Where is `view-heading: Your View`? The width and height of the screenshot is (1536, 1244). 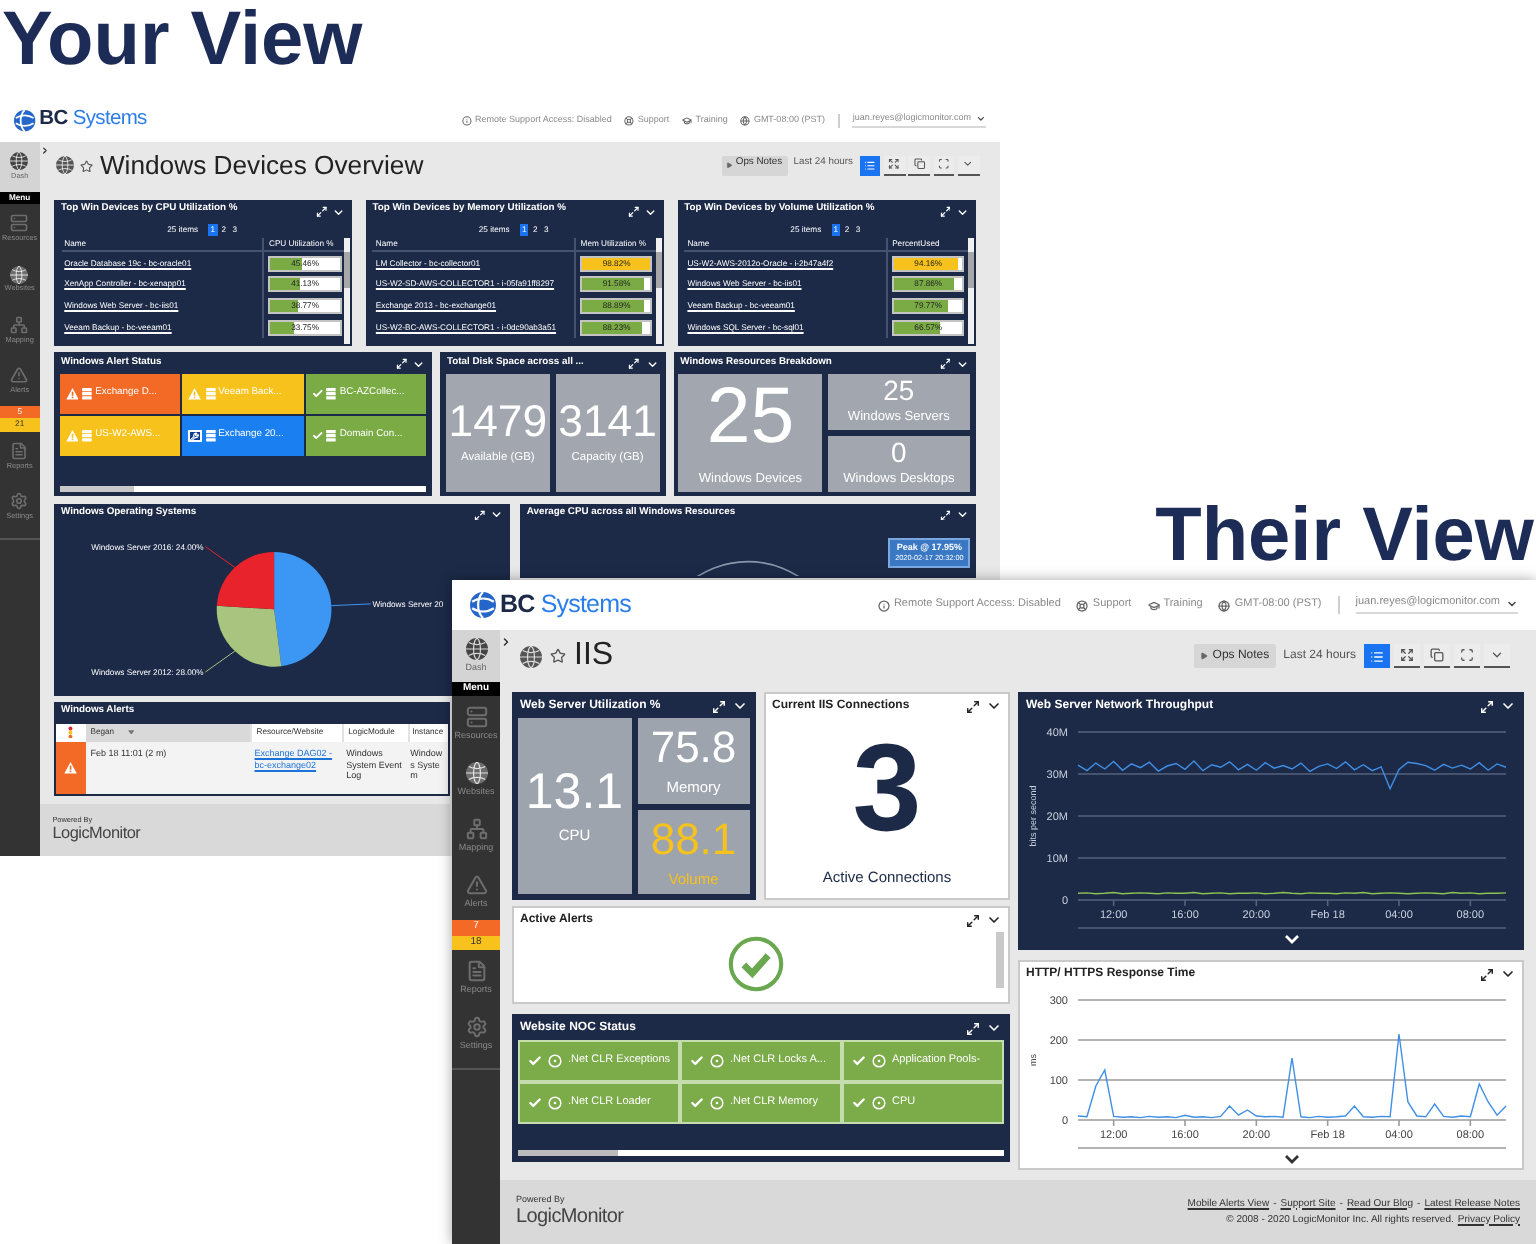 view-heading: Your View is located at coordinates (182, 40).